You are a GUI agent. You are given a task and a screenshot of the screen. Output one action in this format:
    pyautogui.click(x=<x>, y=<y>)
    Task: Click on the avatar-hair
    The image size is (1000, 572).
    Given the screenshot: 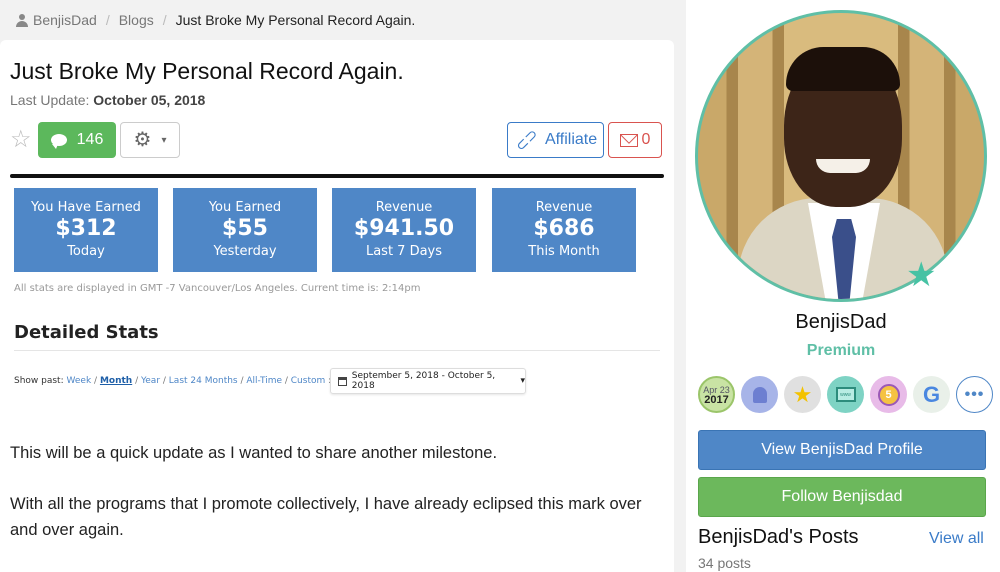 What is the action you would take?
    pyautogui.click(x=843, y=69)
    